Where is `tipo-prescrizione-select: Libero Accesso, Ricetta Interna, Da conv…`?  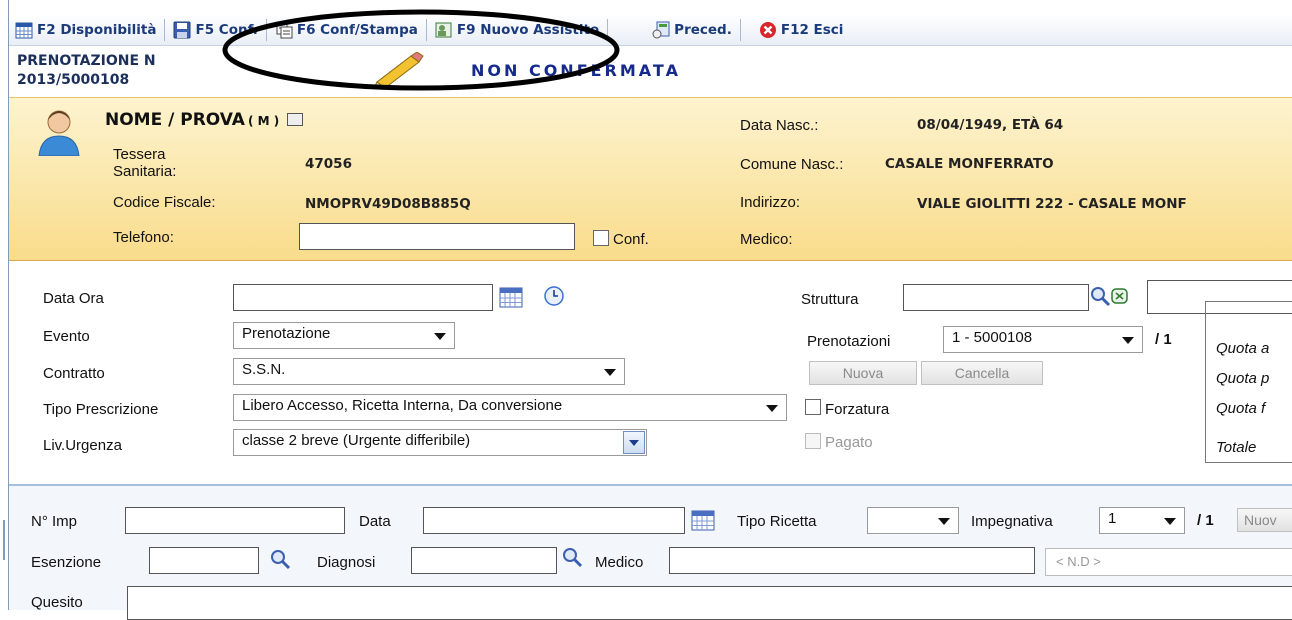 tipo-prescrizione-select: Libero Accesso, Ricetta Interna, Da conv… is located at coordinates (510, 407).